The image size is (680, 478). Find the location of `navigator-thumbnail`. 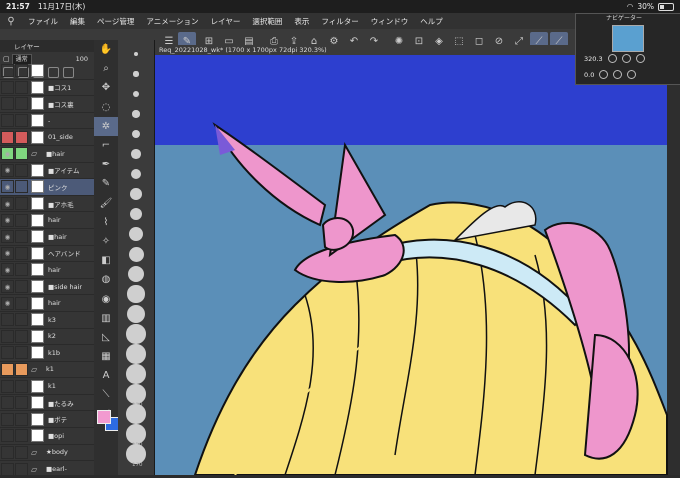

navigator-thumbnail is located at coordinates (628, 38).